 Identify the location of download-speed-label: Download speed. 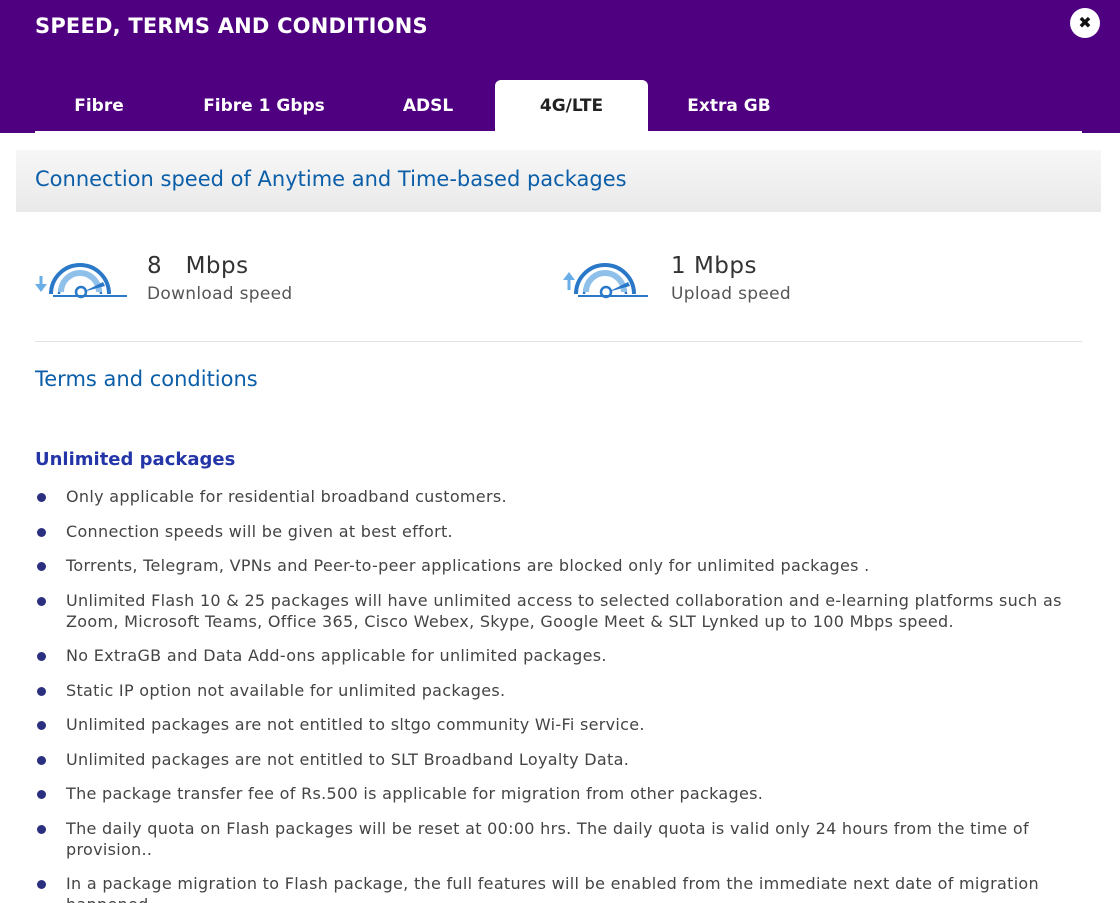
(220, 294).